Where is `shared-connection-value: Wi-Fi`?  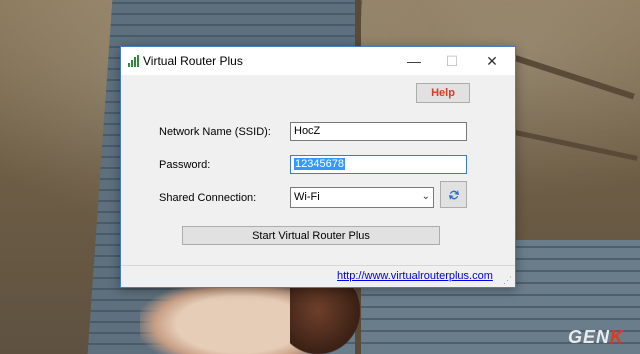 shared-connection-value: Wi-Fi is located at coordinates (307, 197).